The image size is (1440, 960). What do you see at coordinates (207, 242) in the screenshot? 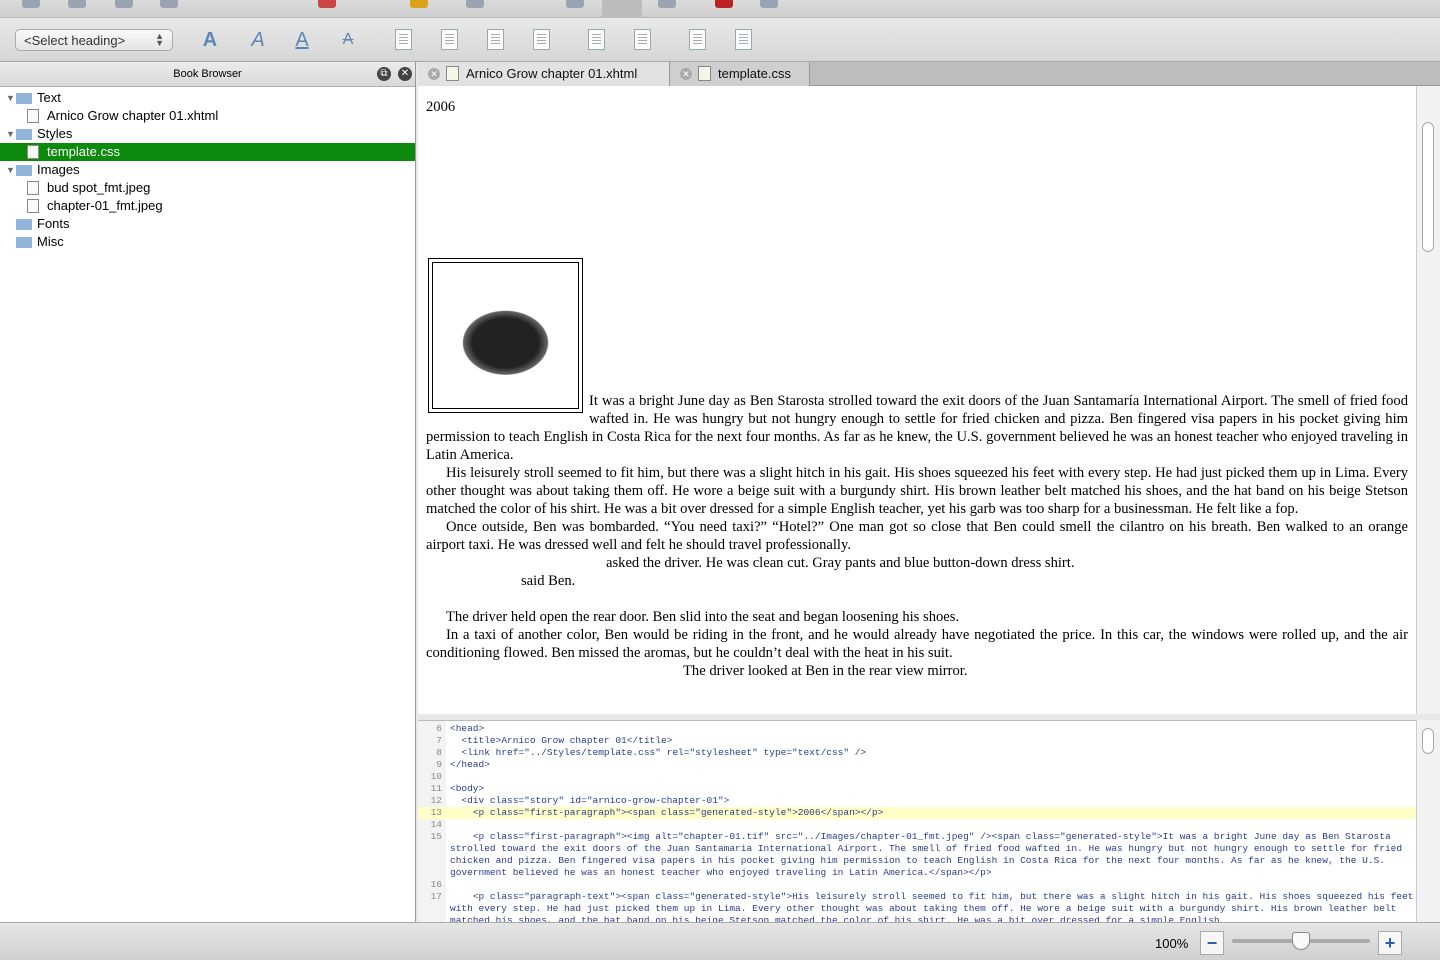
I see `tree-folder-misc: Misc` at bounding box center [207, 242].